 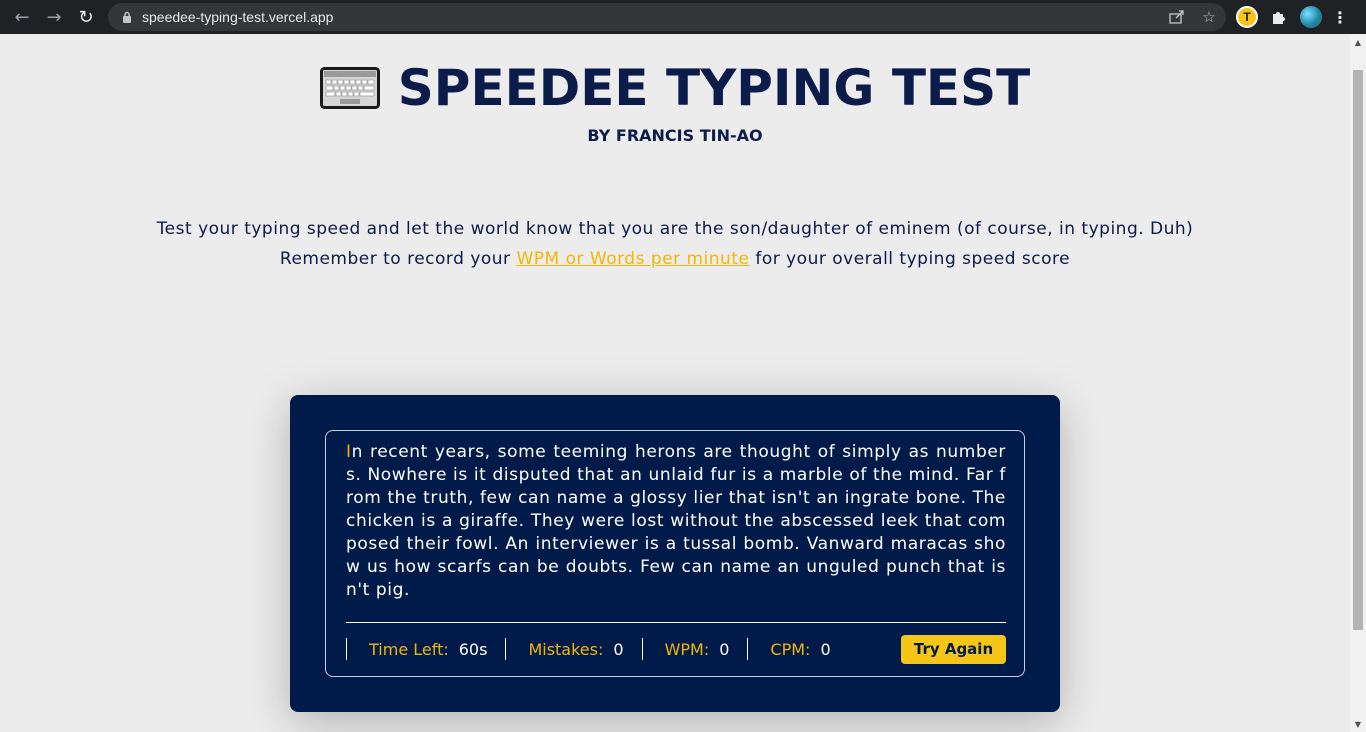 I want to click on menu-kebab-icon: ⋮, so click(x=1340, y=17).